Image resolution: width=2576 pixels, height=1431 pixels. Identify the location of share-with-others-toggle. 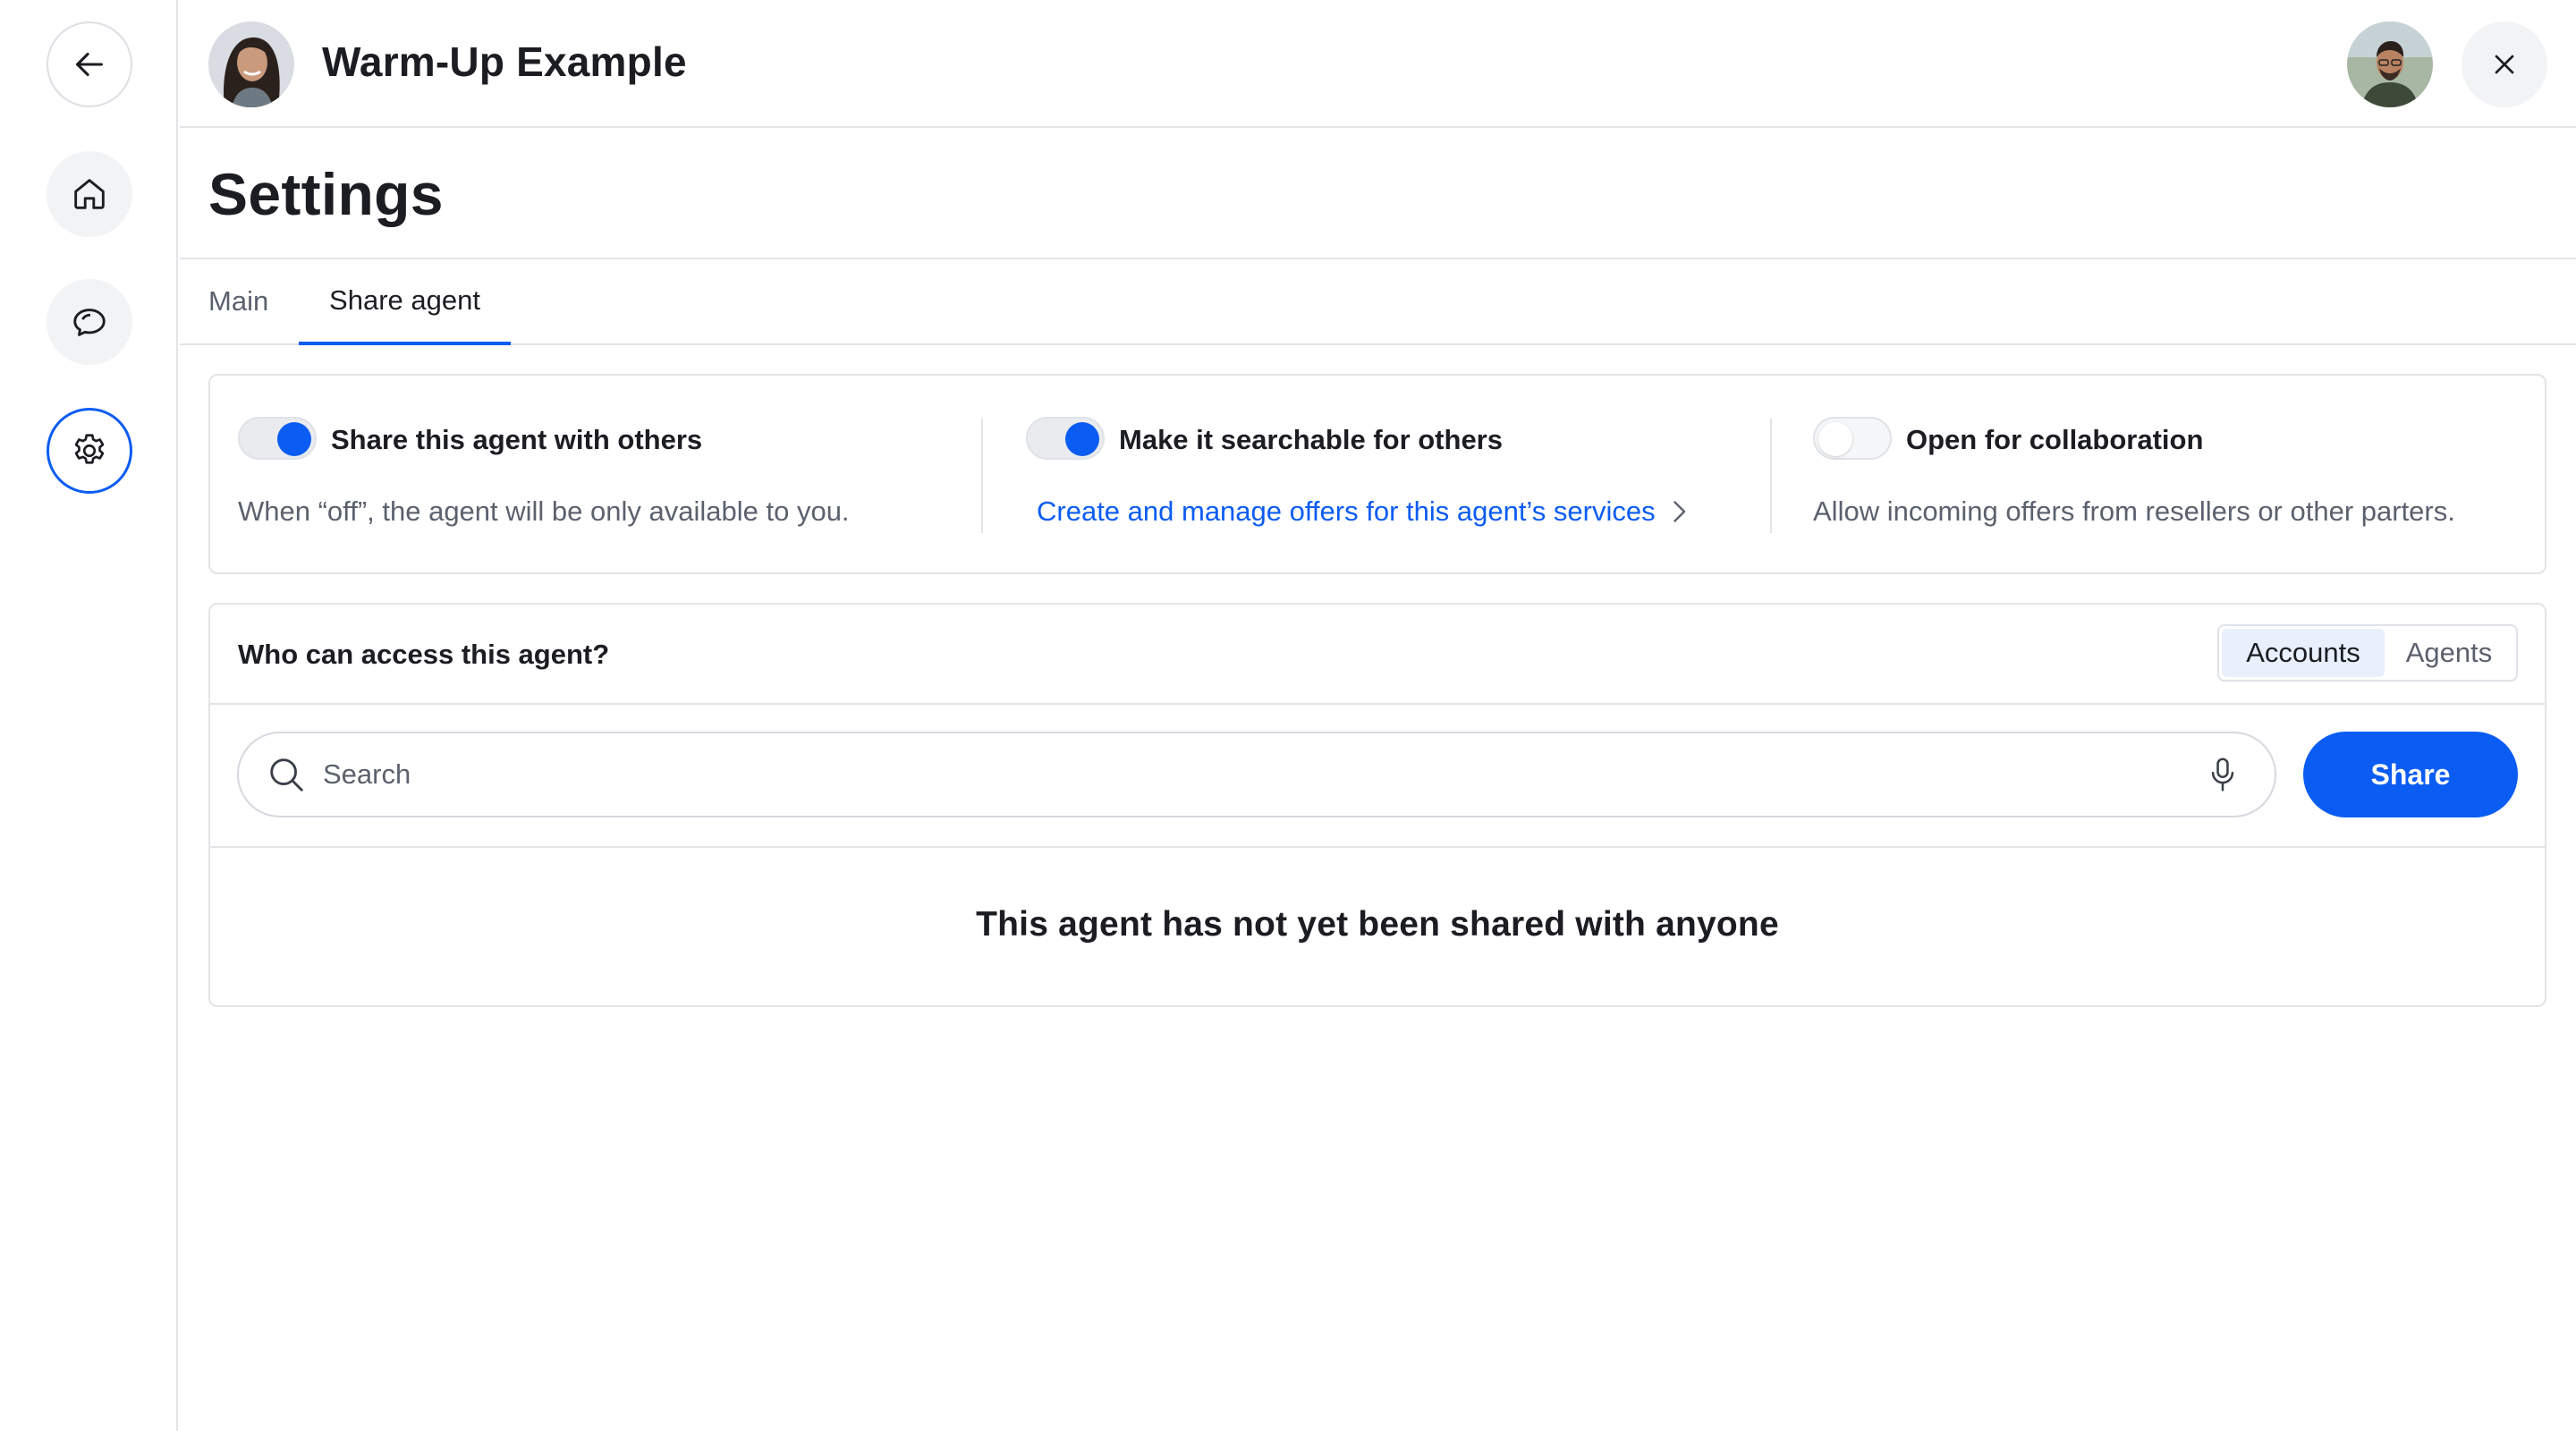
(277, 439).